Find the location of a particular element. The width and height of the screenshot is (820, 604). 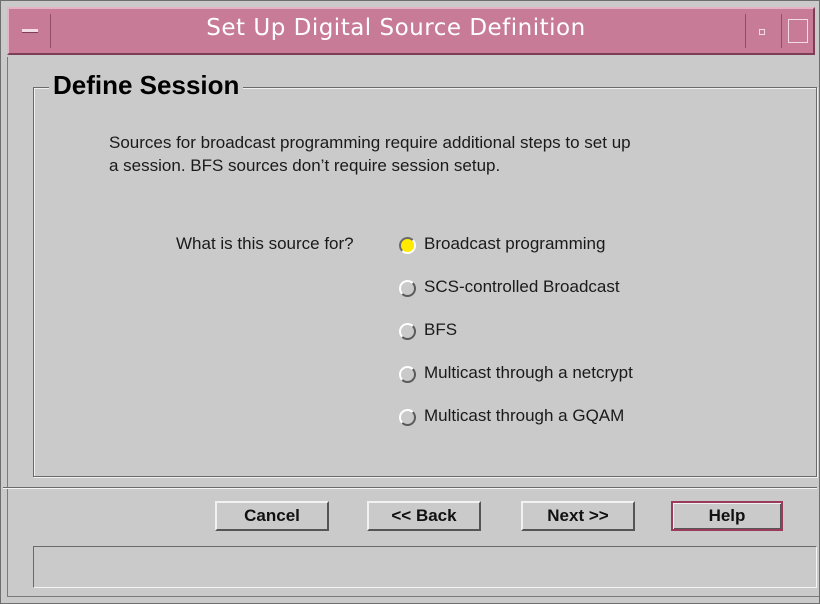

button-bar-separator is located at coordinates (410, 488).